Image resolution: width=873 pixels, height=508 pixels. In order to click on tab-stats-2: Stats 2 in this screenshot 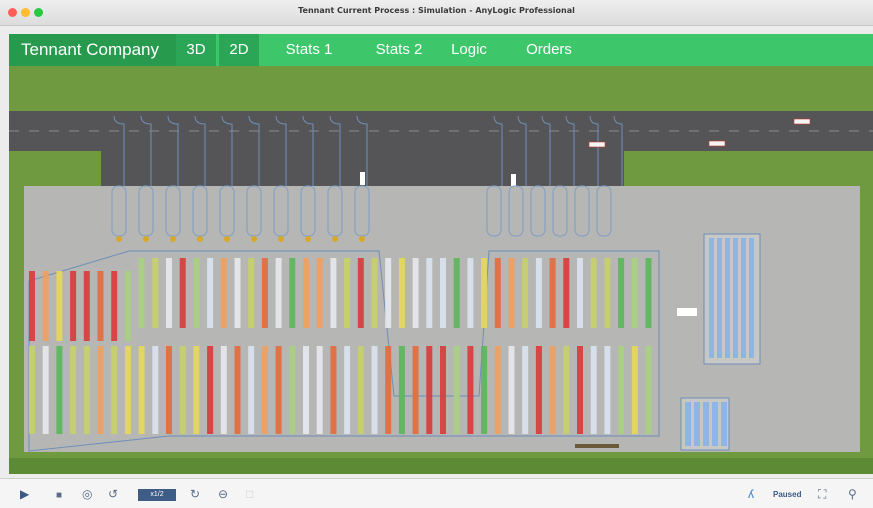, I will do `click(399, 50)`.